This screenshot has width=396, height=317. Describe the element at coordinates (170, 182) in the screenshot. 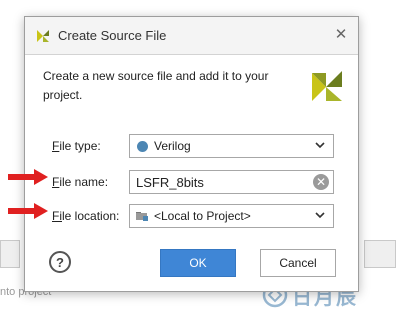

I see `file-name-value: LSFR_8bits` at that location.